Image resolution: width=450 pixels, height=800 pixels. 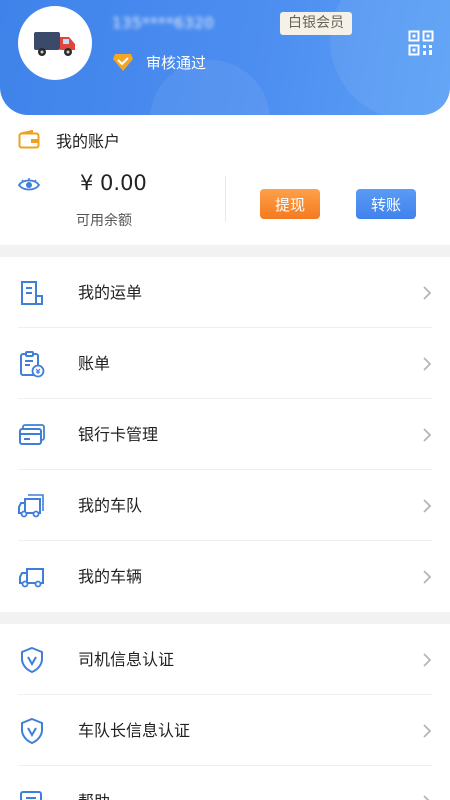 What do you see at coordinates (225, 783) in the screenshot?
I see `menu-item-help: 帮助` at bounding box center [225, 783].